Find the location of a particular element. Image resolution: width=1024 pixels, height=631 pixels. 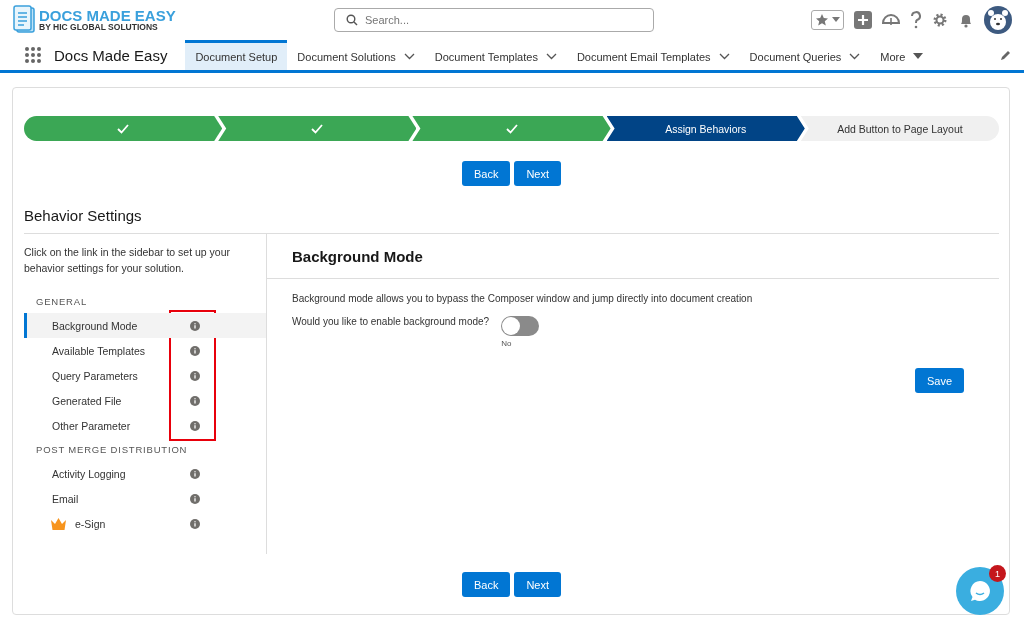

sidebar-item: Query Parameters is located at coordinates (145, 375).